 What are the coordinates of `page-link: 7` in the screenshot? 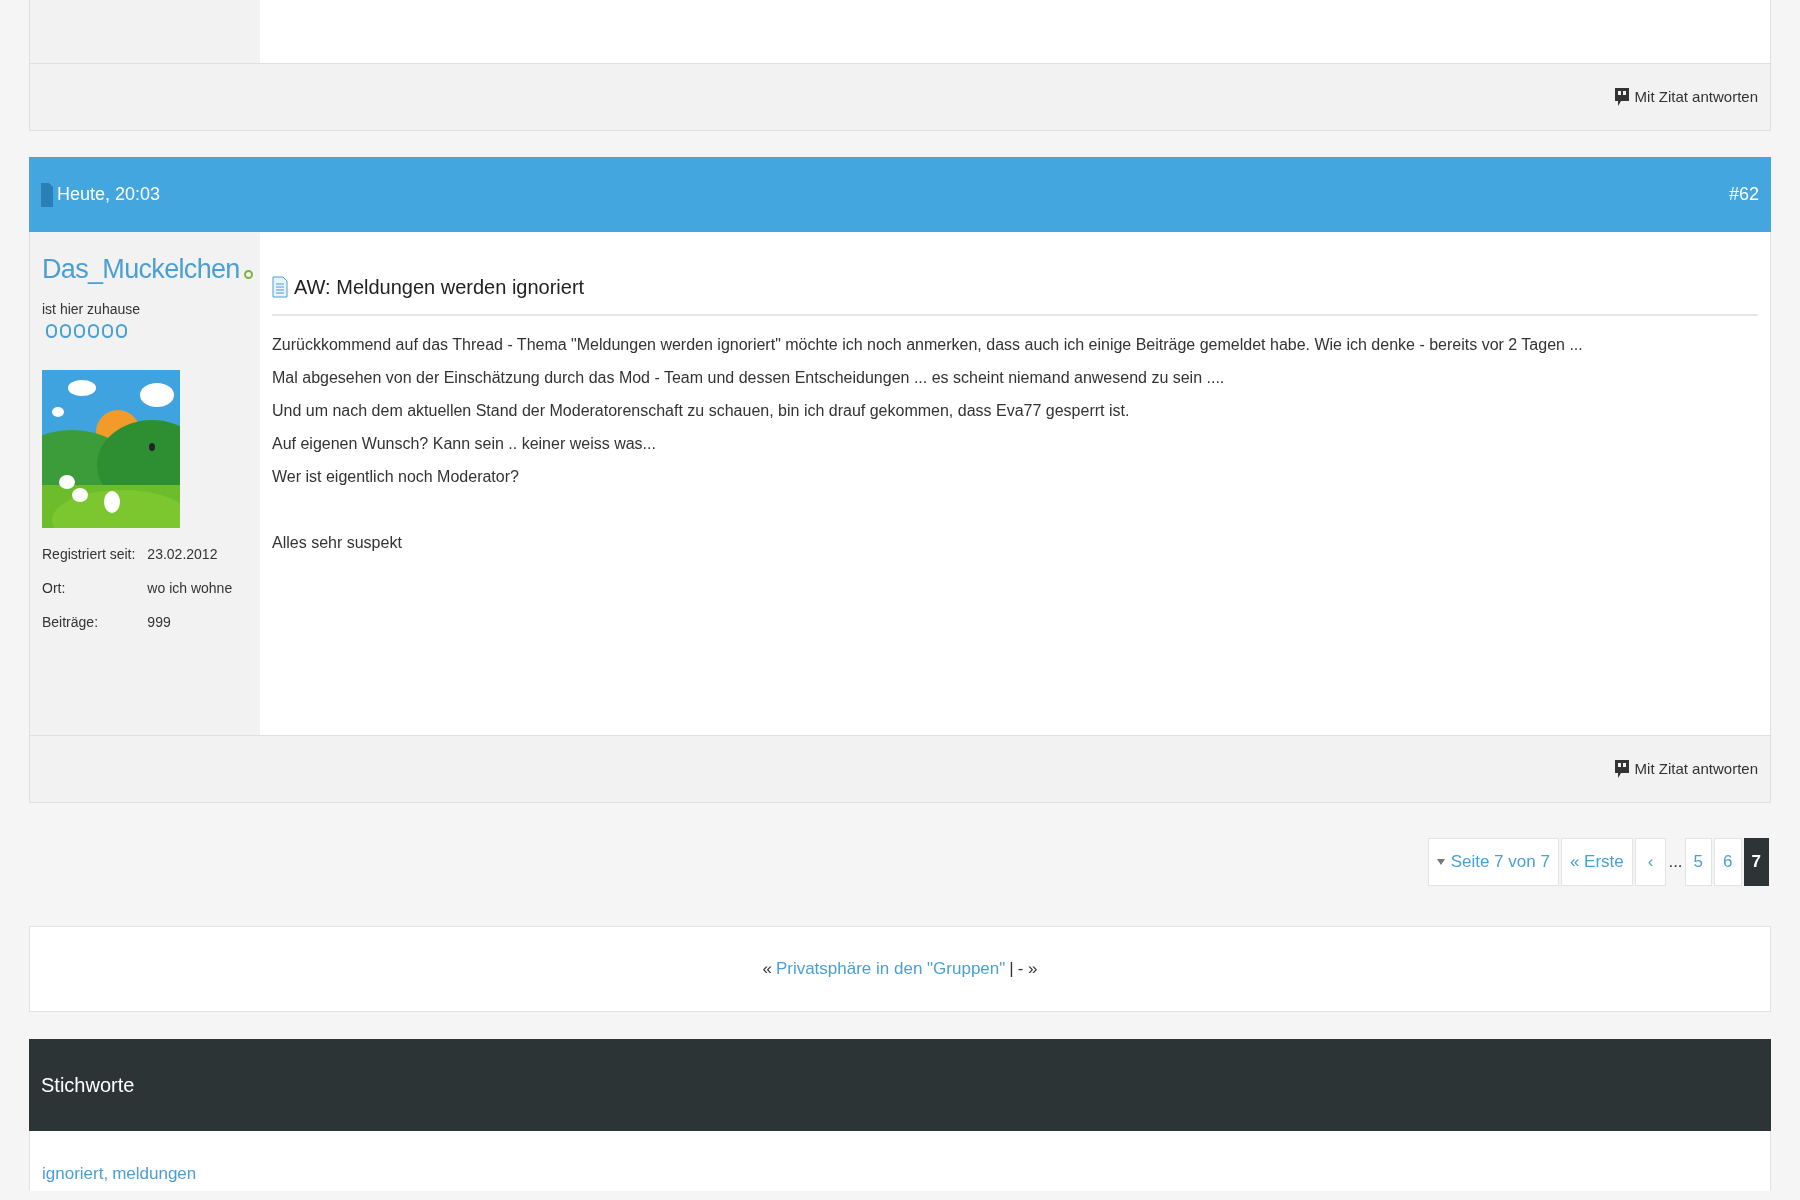 It's located at (1756, 862).